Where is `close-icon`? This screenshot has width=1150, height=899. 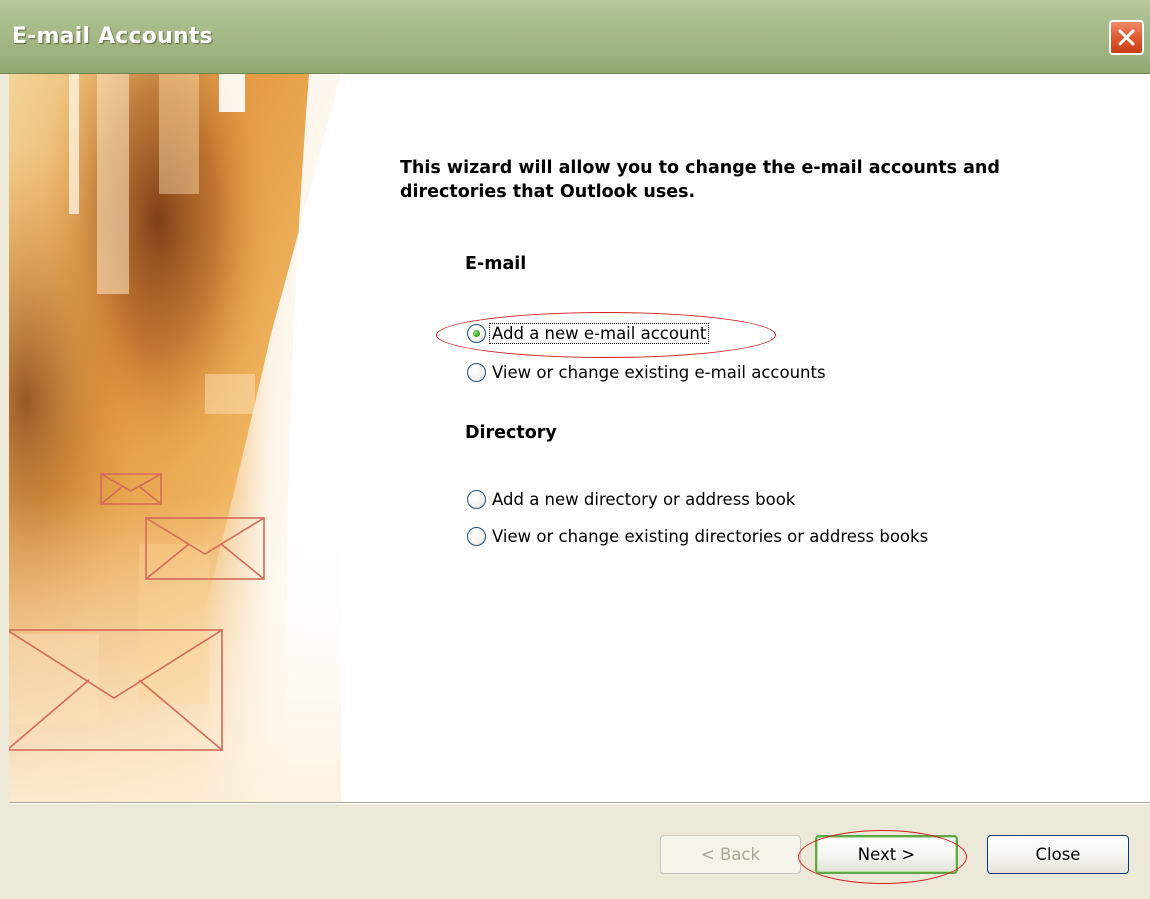 close-icon is located at coordinates (1126, 37).